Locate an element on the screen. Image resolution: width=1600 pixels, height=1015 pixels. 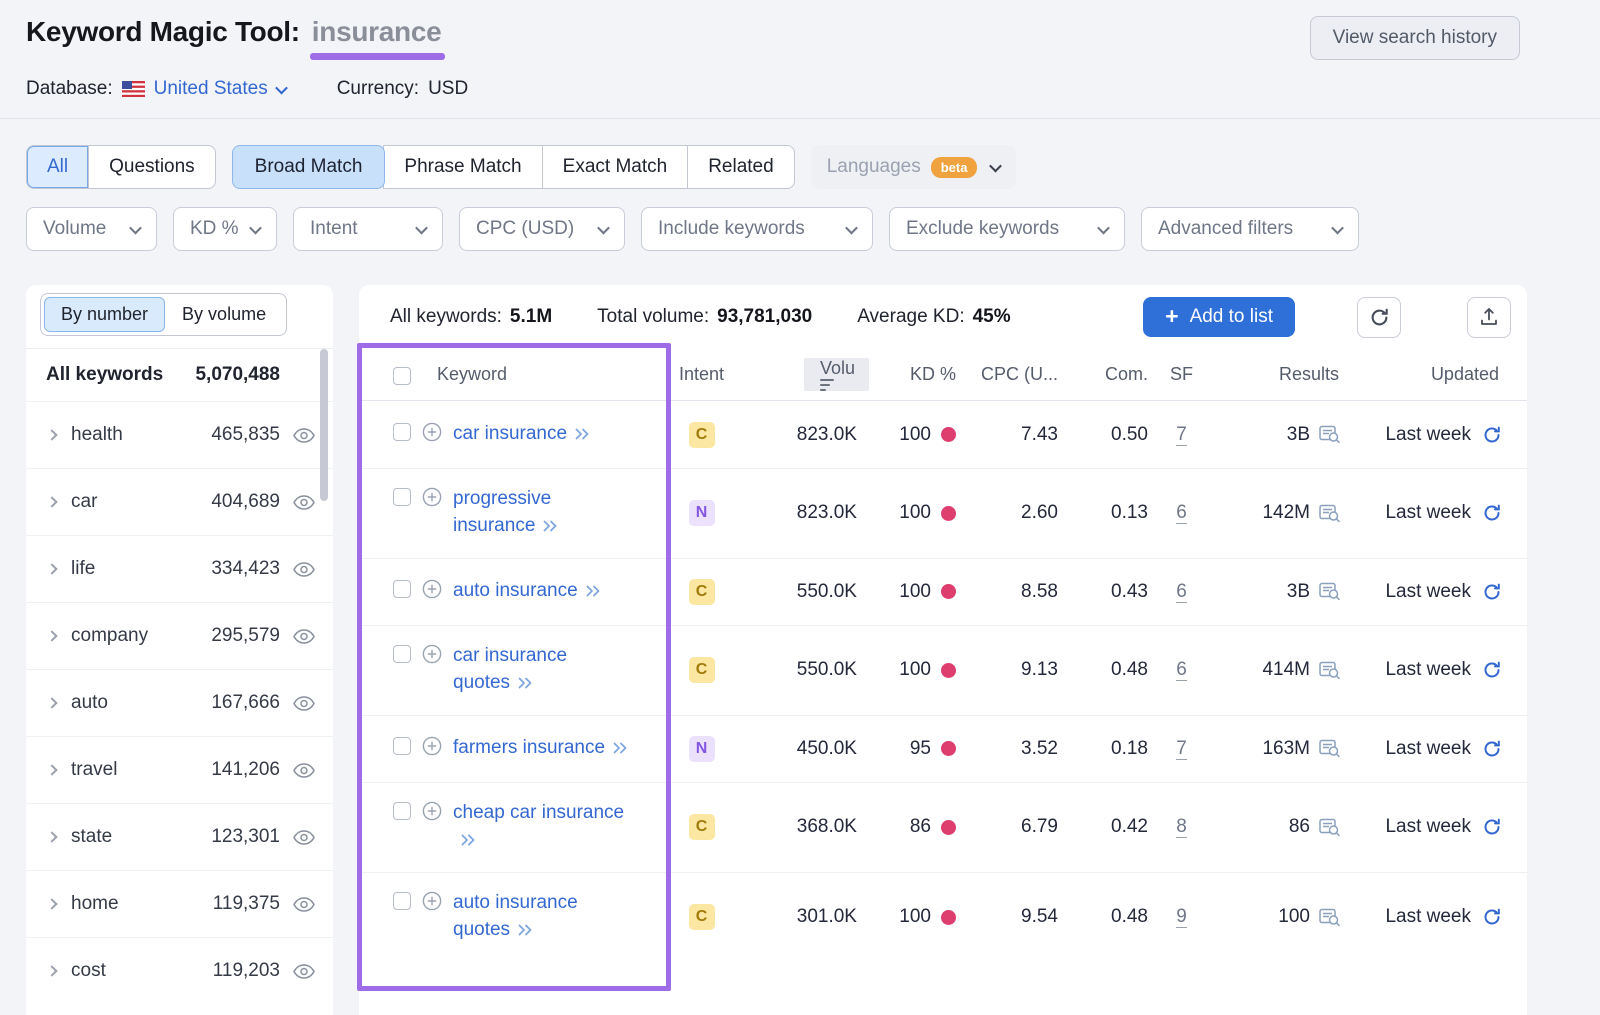
column-serp-features: SF is located at coordinates (1181, 374).